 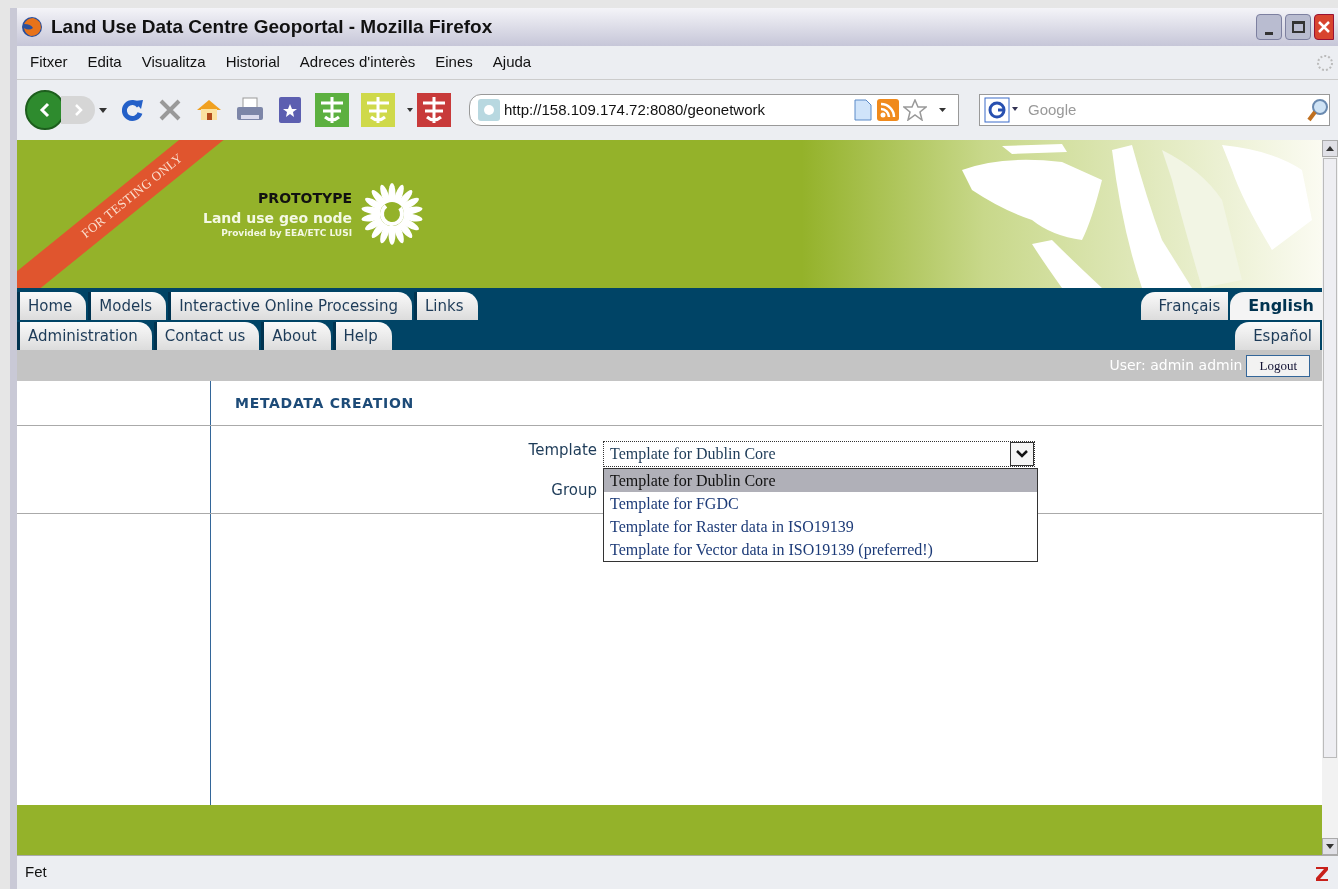 I want to click on page-icon, so click(x=863, y=110).